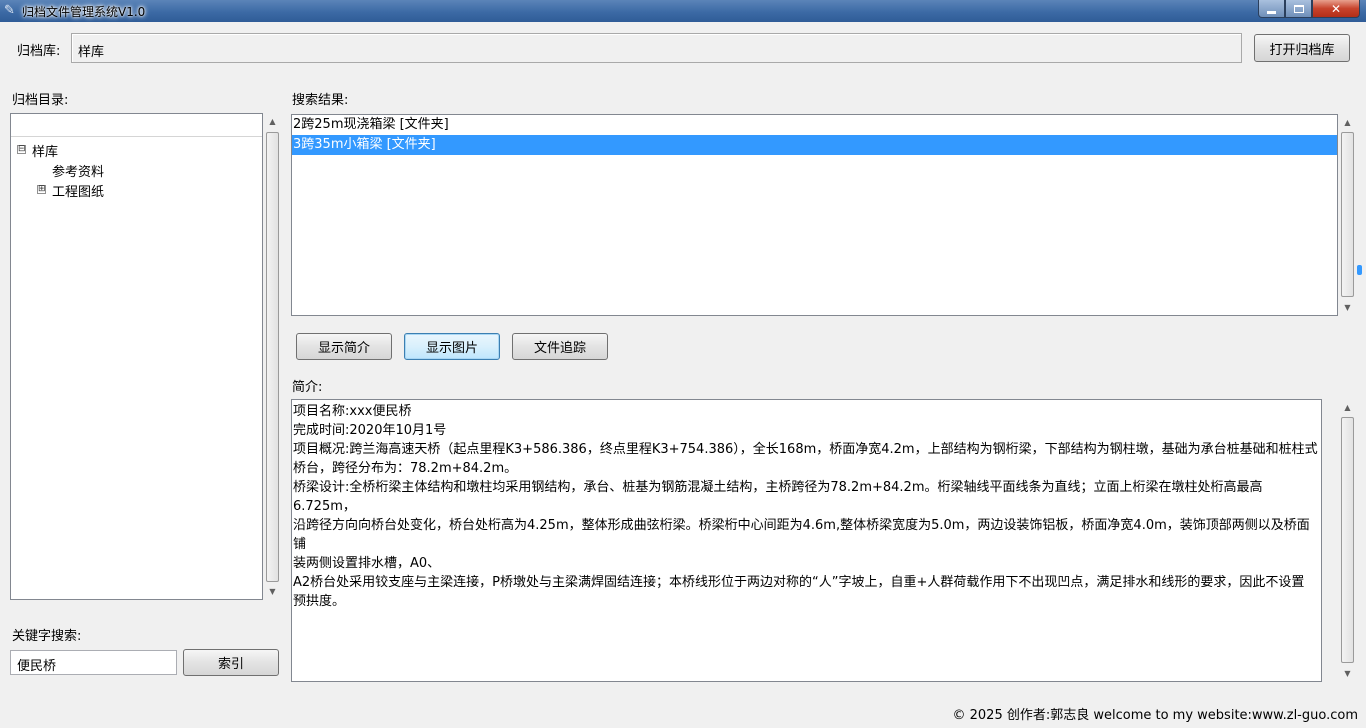 Image resolution: width=1366 pixels, height=728 pixels. Describe the element at coordinates (656, 48) in the screenshot. I see `archive-path-field: 样库` at that location.